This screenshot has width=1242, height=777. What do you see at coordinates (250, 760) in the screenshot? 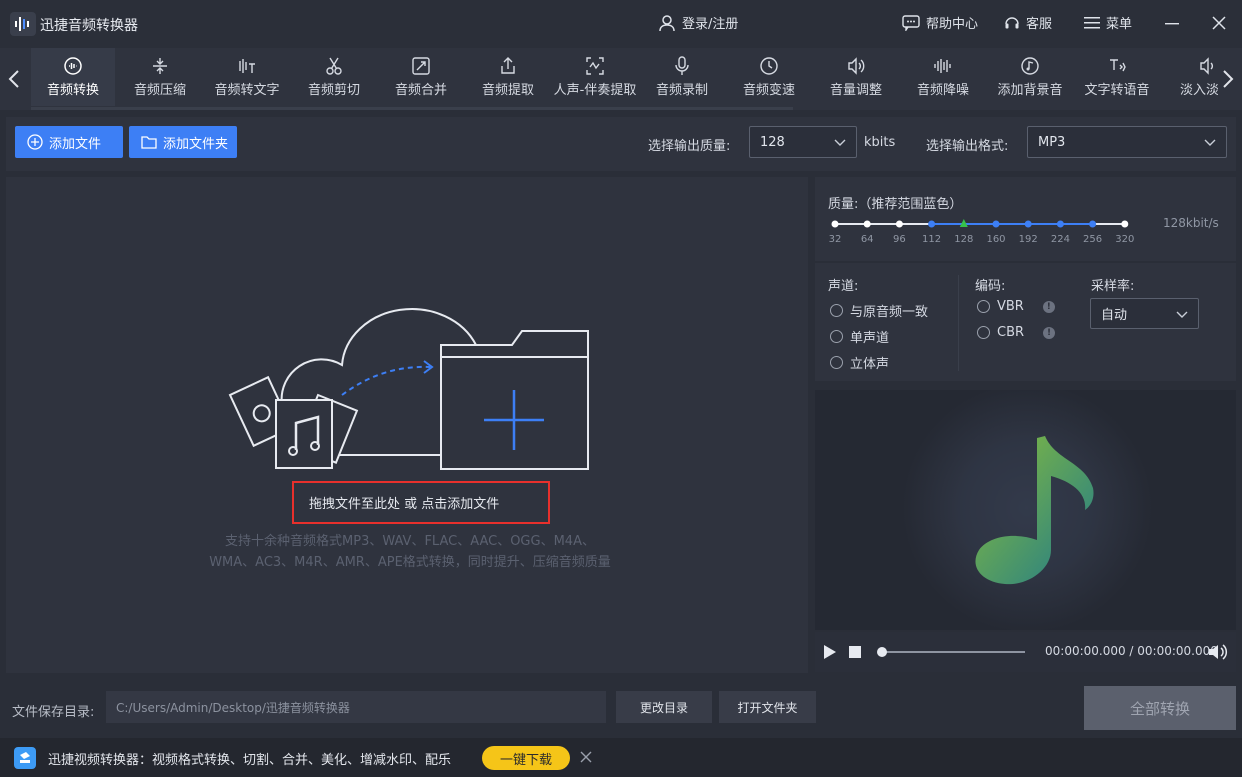
I see `promo-text: 迅捷视频转换器：视频格式转换、切割、合并、美化、增减水印、配乐` at bounding box center [250, 760].